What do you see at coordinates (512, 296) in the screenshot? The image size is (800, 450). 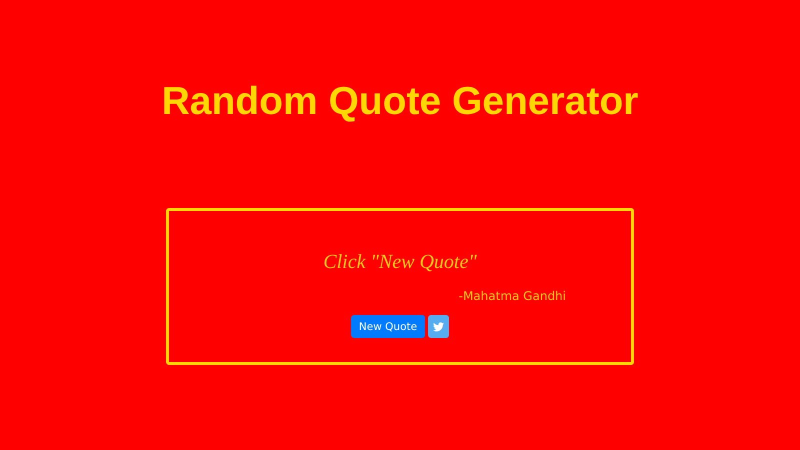 I see `quote-author: -Mahatma Gandhi` at bounding box center [512, 296].